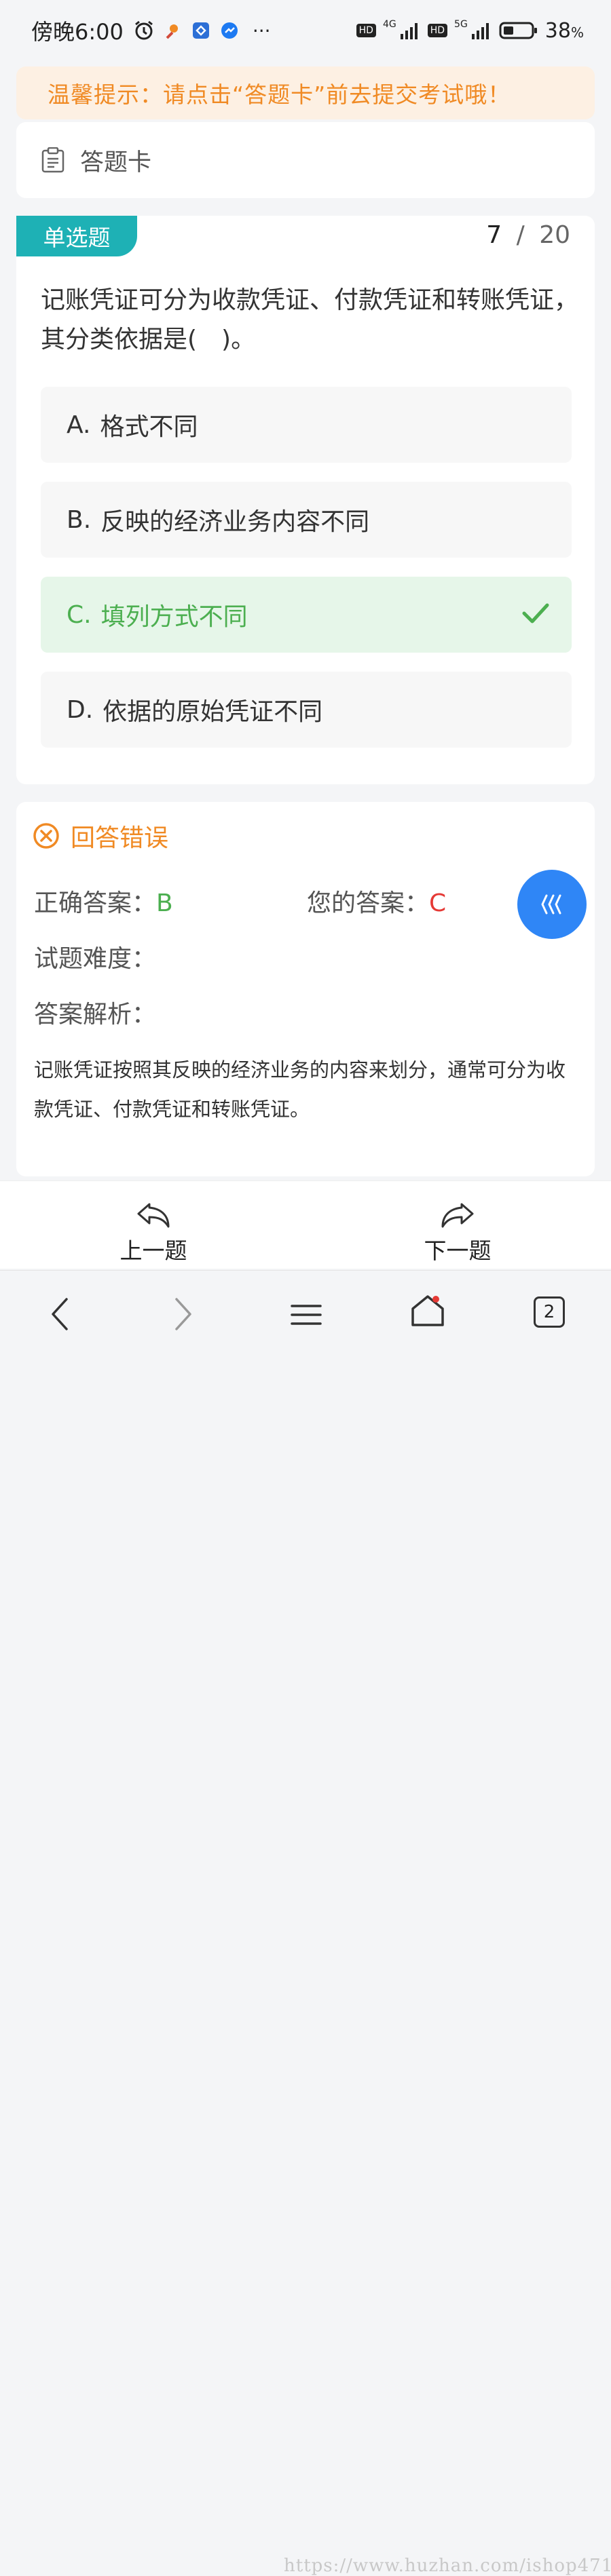 Image resolution: width=611 pixels, height=2576 pixels. I want to click on question-text: 记账凭证可分为收款凭证、付款凭证和转账凭证，其分类依据是( )。, so click(310, 319).